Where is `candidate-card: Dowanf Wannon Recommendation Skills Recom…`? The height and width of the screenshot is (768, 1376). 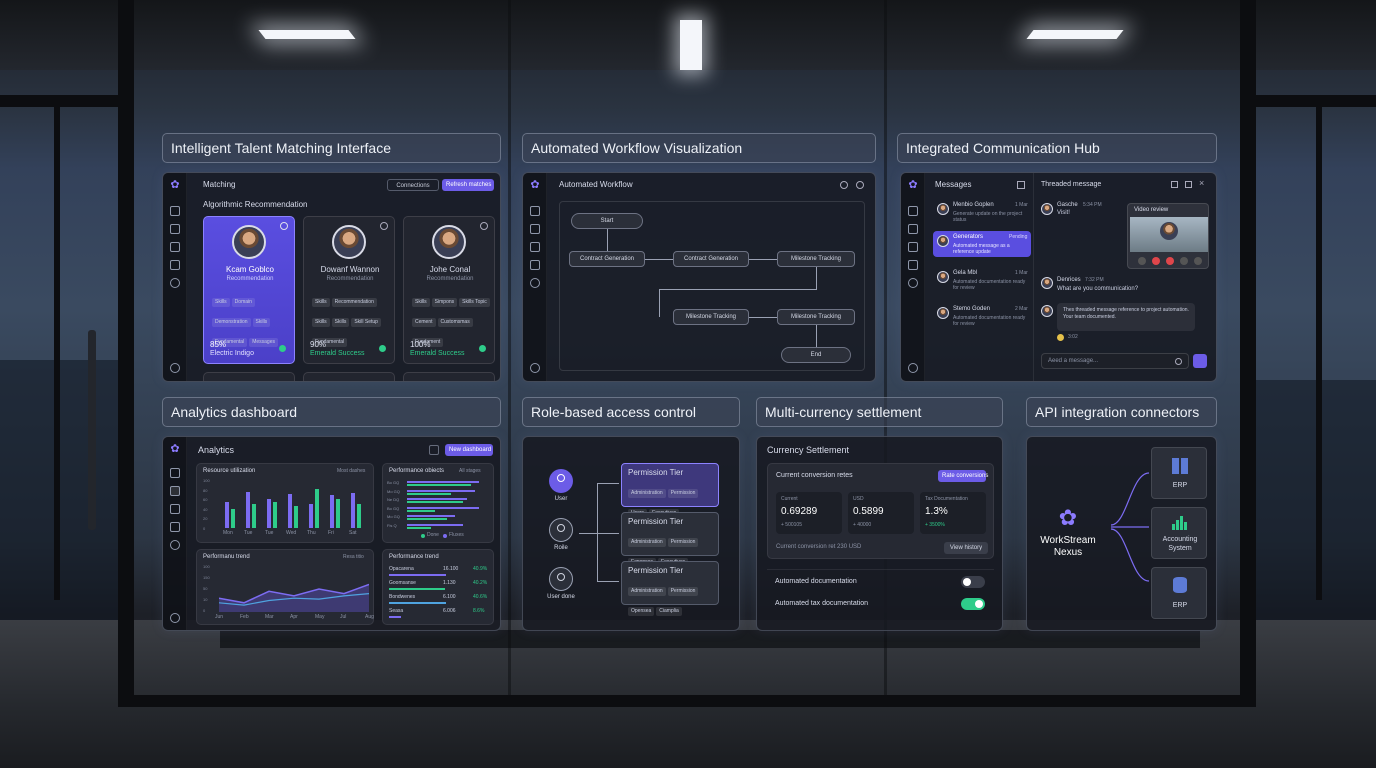
candidate-card: Dowanf Wannon Recommendation Skills Recom… is located at coordinates (349, 290).